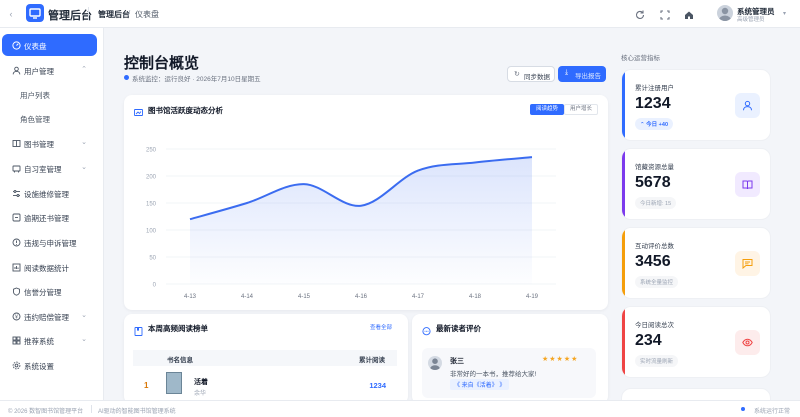  Describe the element at coordinates (49, 267) in the screenshot. I see `sidebar-item-reading-stats: 阅读数据统计` at that location.